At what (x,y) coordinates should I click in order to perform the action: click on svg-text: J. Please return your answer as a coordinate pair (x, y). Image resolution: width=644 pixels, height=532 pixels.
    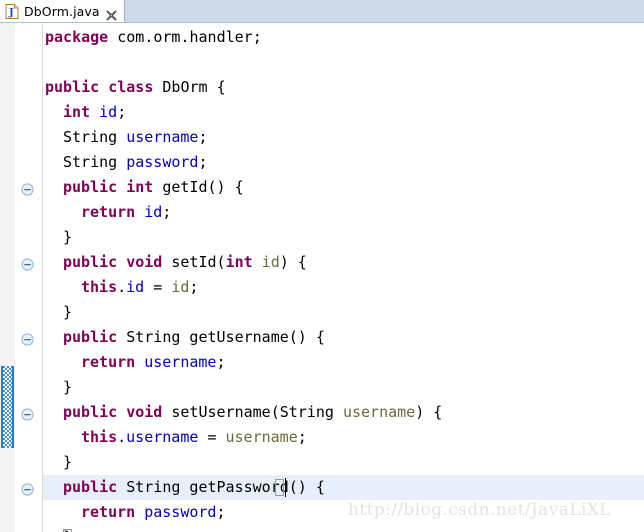
    Looking at the image, I should click on (11, 13).